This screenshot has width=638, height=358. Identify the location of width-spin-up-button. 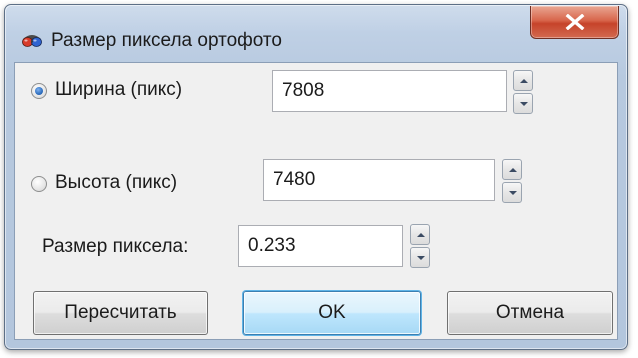
(523, 80).